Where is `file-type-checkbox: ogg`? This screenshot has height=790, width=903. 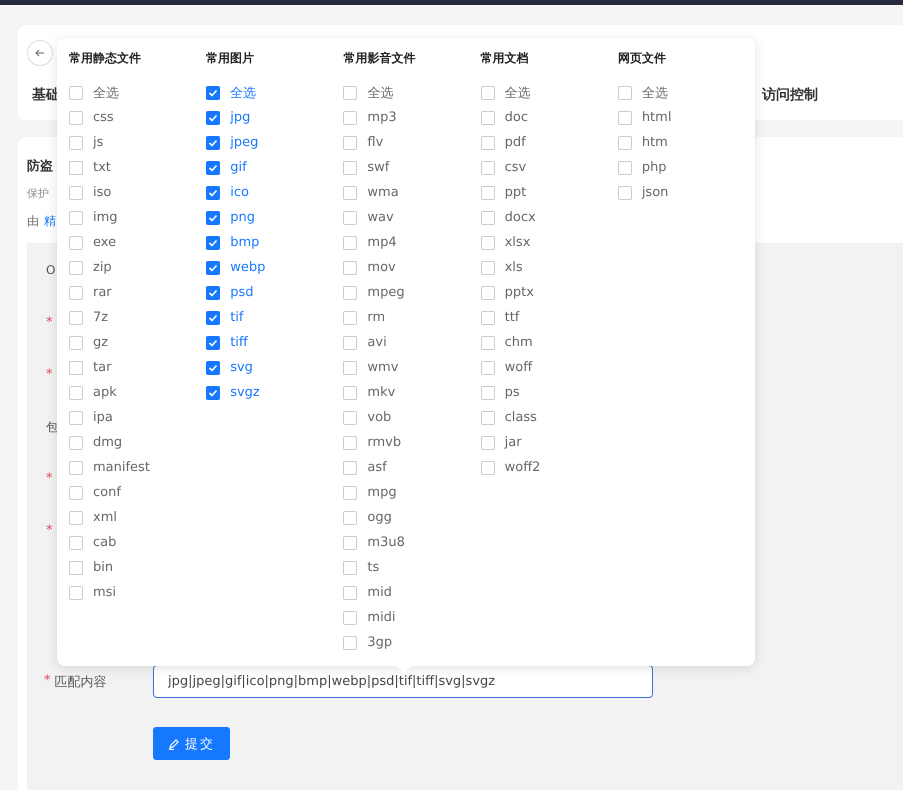 file-type-checkbox: ogg is located at coordinates (412, 517).